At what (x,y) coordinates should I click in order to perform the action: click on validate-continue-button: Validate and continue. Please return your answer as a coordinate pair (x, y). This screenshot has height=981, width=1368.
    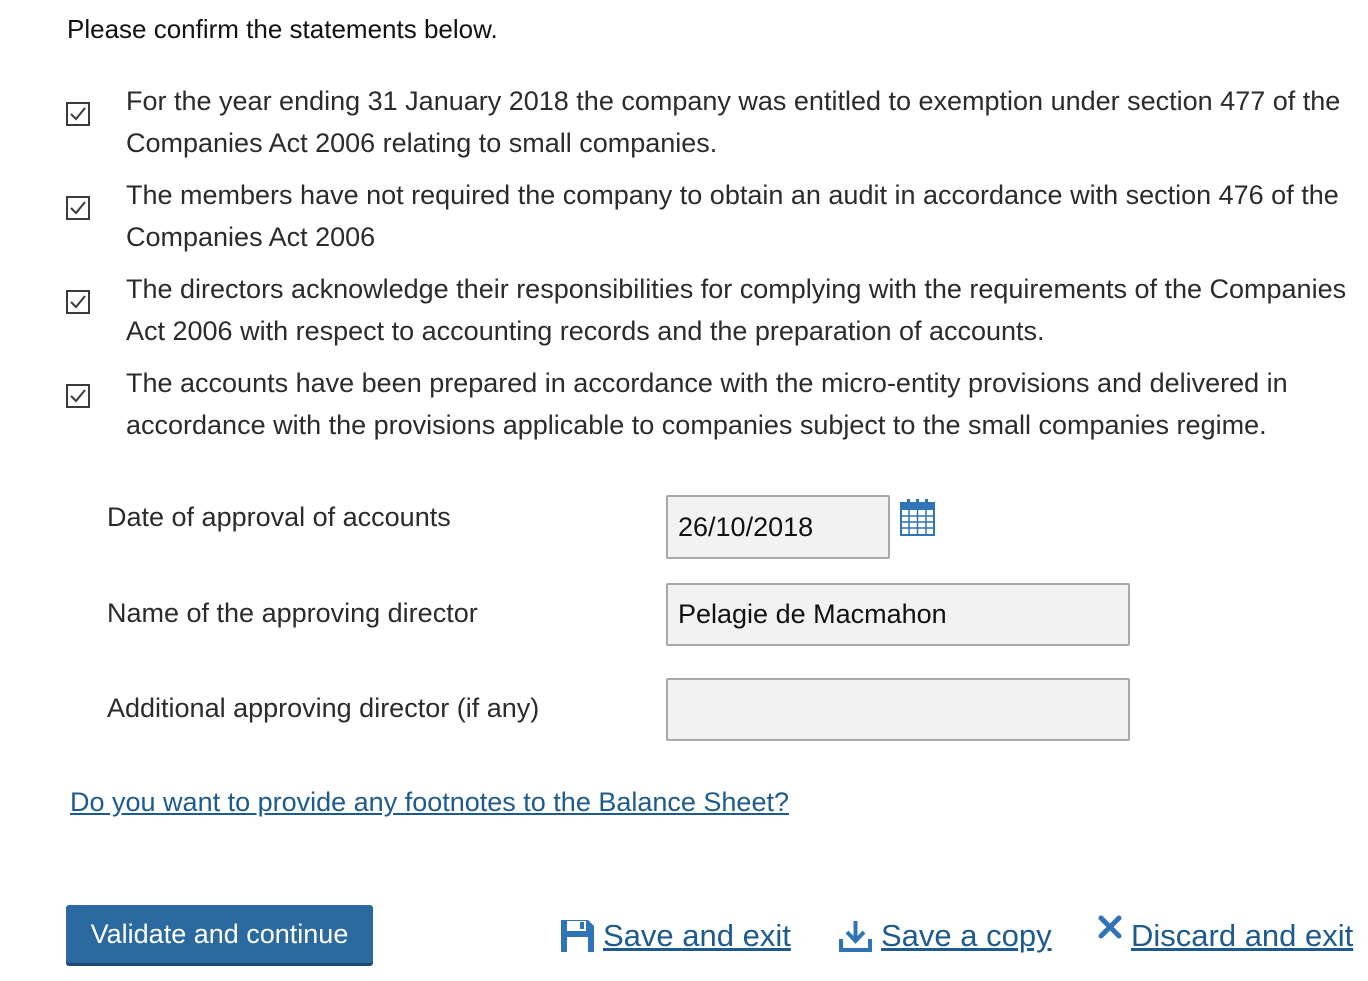
    Looking at the image, I should click on (219, 934).